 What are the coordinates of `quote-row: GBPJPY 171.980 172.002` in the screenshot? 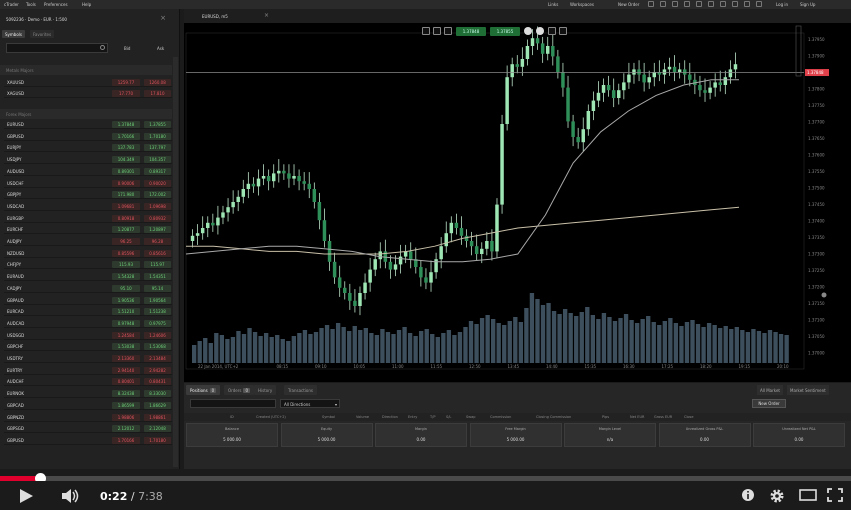 It's located at (88, 194).